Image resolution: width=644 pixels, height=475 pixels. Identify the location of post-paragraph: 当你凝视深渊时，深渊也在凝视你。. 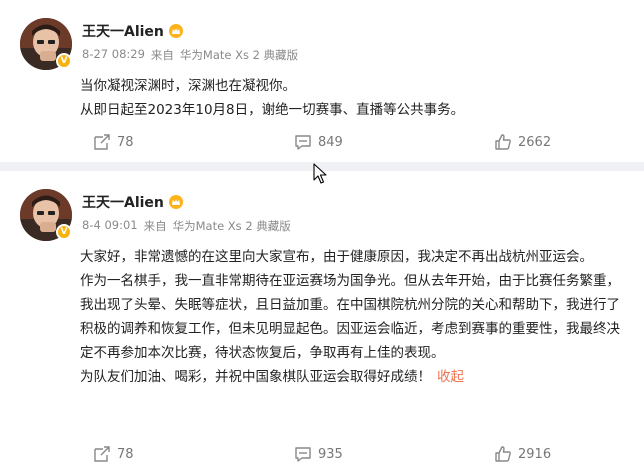
(188, 86).